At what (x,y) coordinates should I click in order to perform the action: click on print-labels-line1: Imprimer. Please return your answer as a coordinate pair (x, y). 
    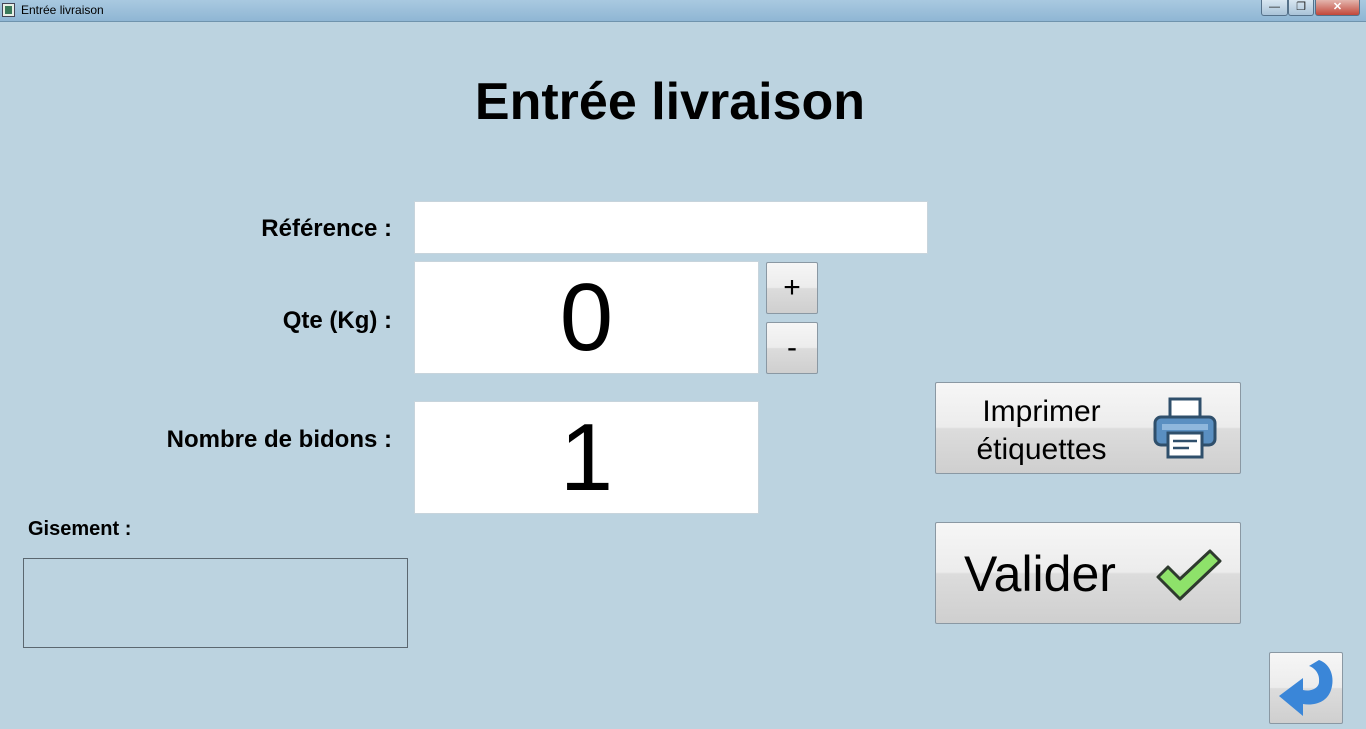
    Looking at the image, I should click on (1041, 411).